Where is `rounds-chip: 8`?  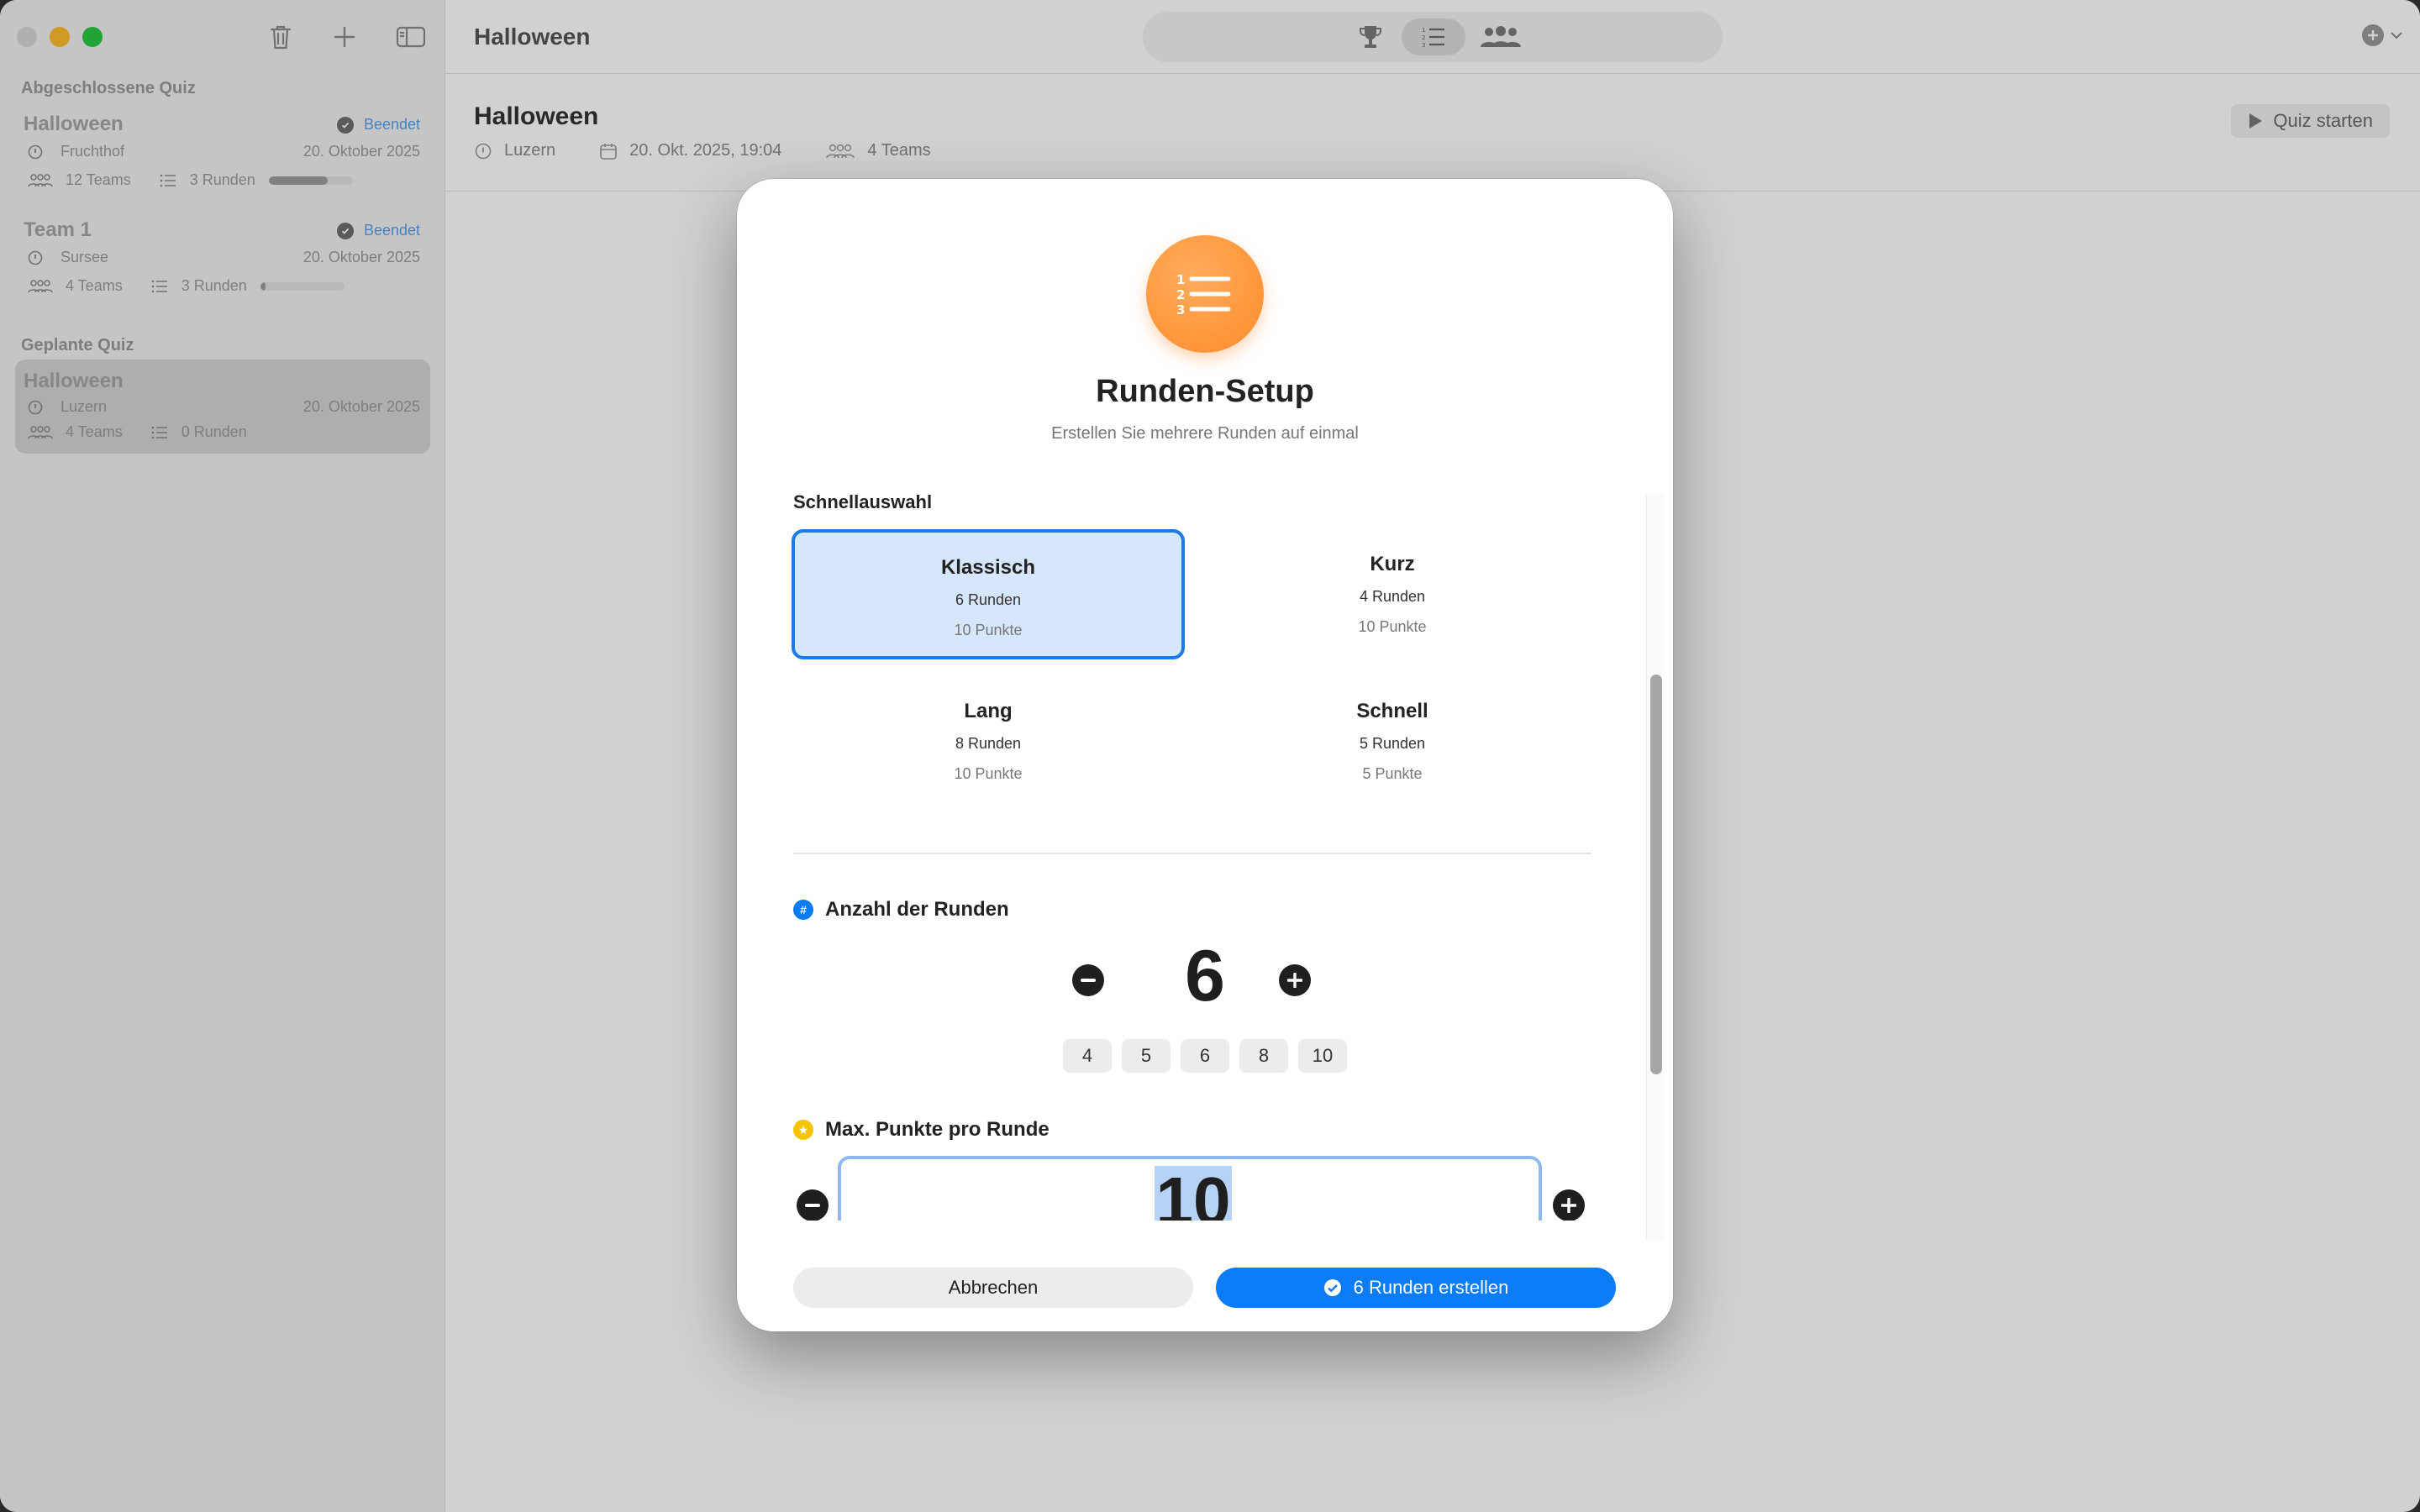 rounds-chip: 8 is located at coordinates (1263, 1056).